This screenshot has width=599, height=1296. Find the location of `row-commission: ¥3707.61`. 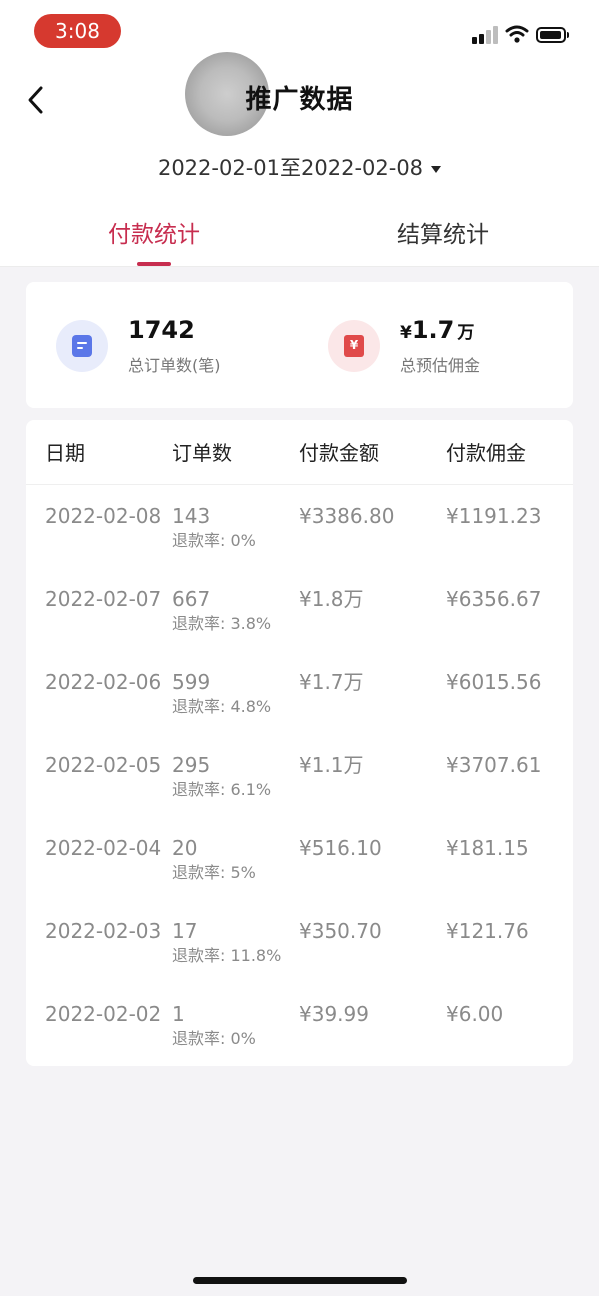

row-commission: ¥3707.61 is located at coordinates (494, 765).